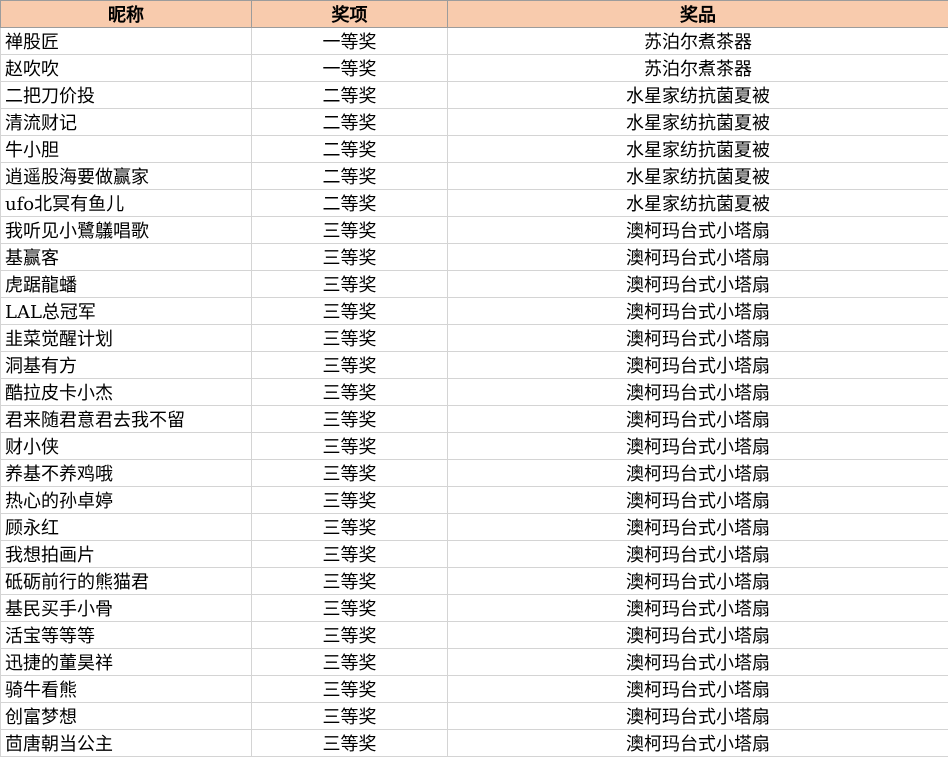 The width and height of the screenshot is (948, 757). What do you see at coordinates (126, 95) in the screenshot?
I see `cell-nickname: 二把刀价投` at bounding box center [126, 95].